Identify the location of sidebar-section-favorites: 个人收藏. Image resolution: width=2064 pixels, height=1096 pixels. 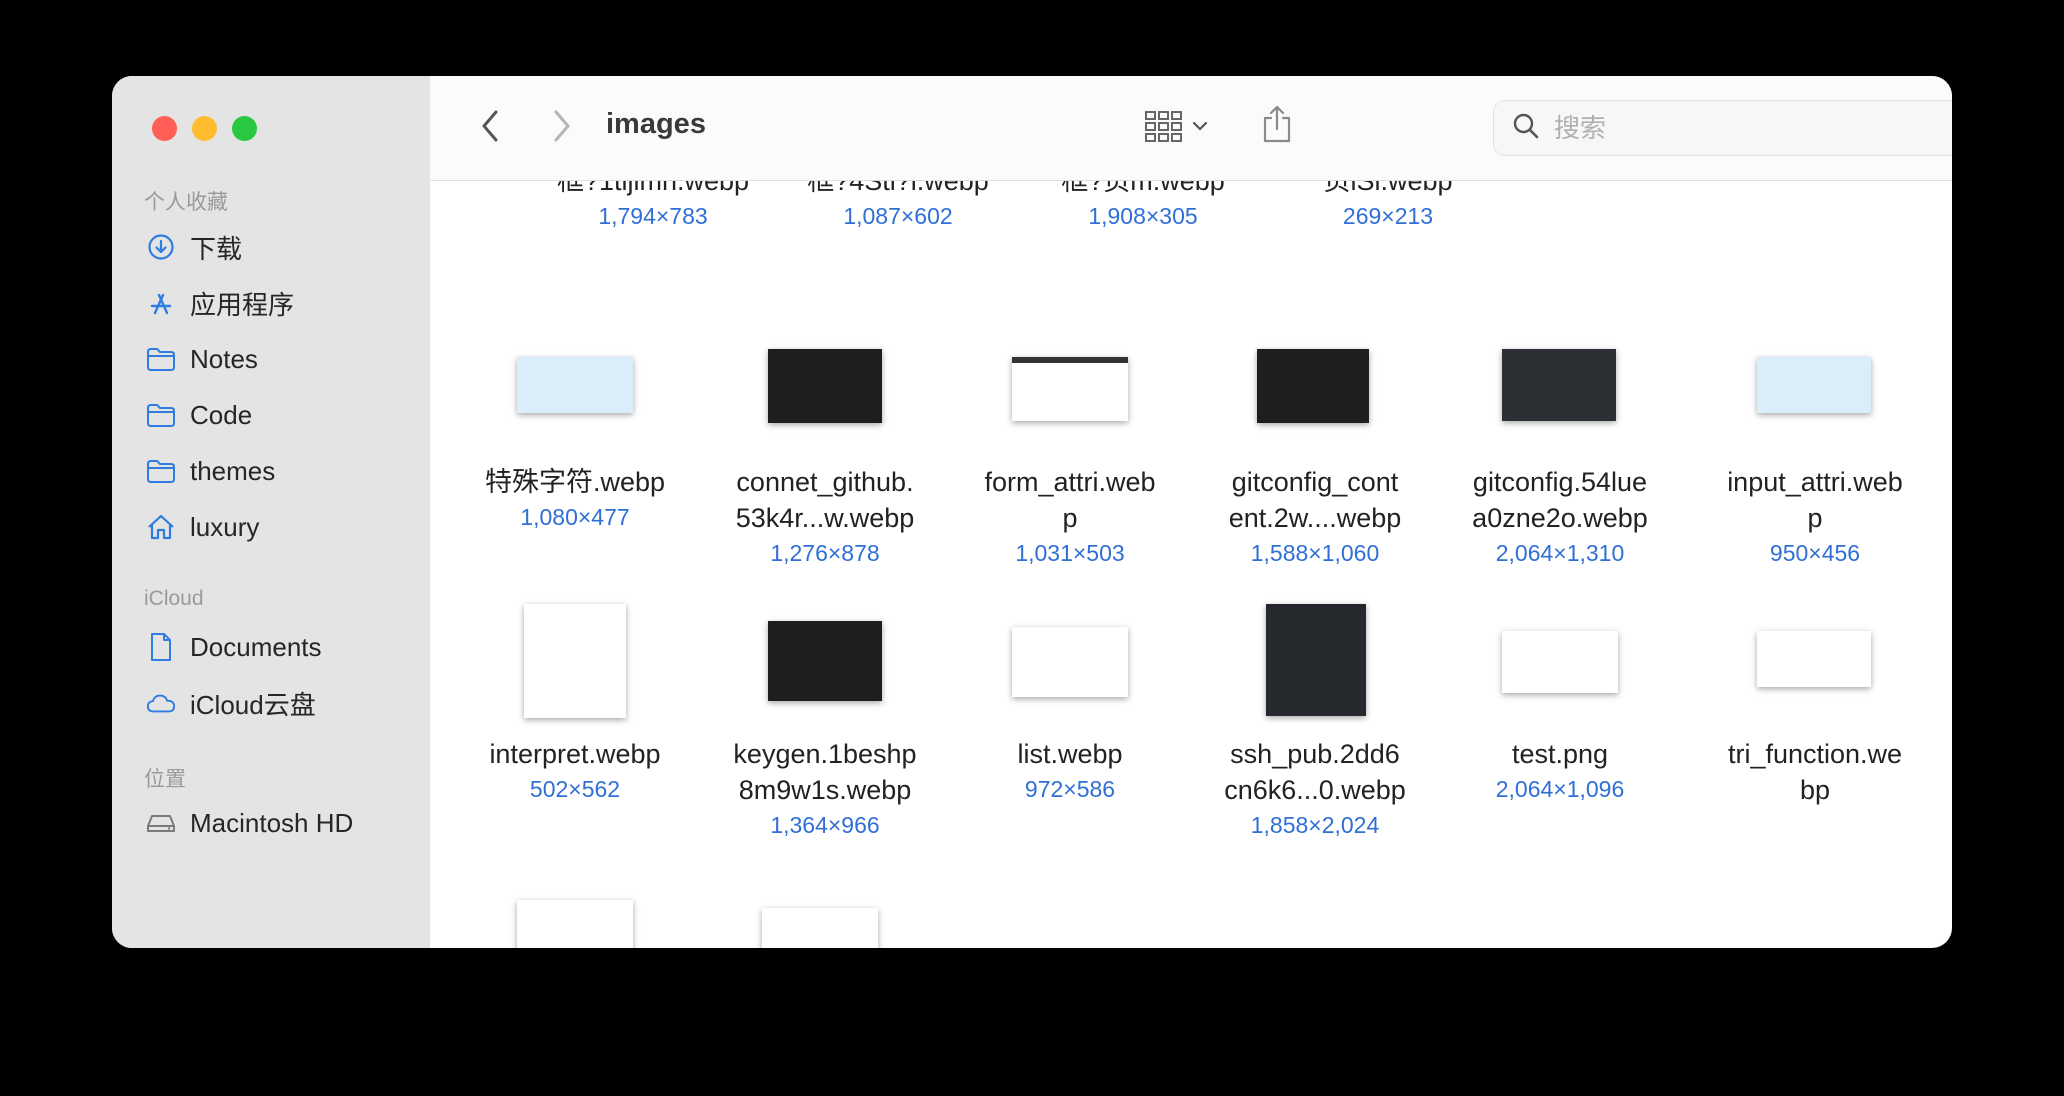
(186, 202).